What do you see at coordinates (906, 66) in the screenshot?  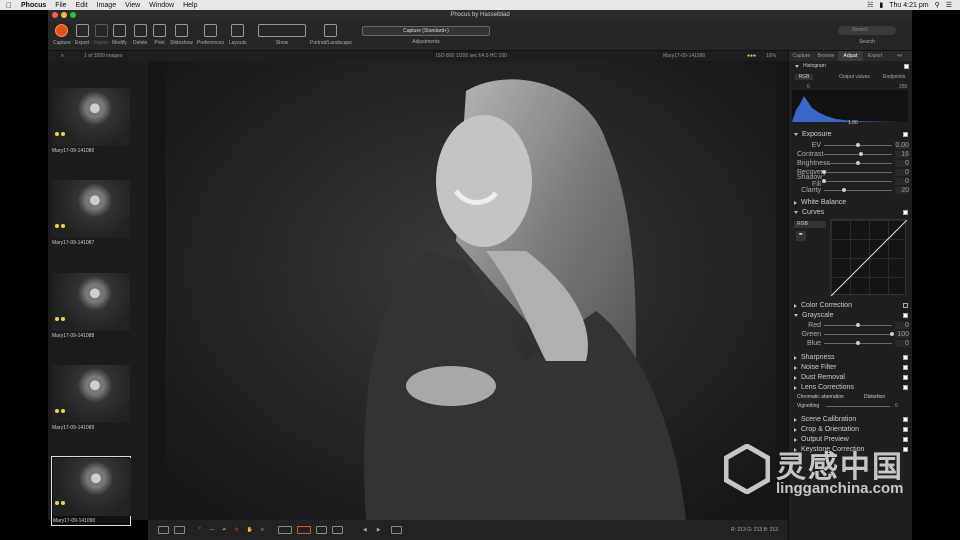 I see `histogram-enable-checkbox` at bounding box center [906, 66].